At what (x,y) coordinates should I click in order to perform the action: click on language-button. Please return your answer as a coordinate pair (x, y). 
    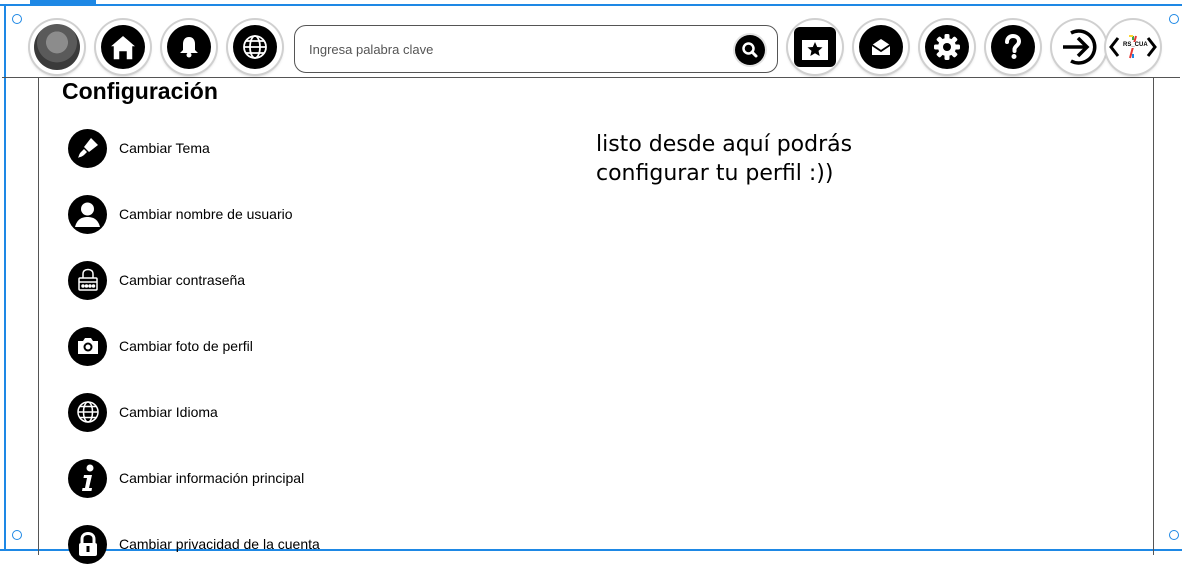
    Looking at the image, I should click on (255, 47).